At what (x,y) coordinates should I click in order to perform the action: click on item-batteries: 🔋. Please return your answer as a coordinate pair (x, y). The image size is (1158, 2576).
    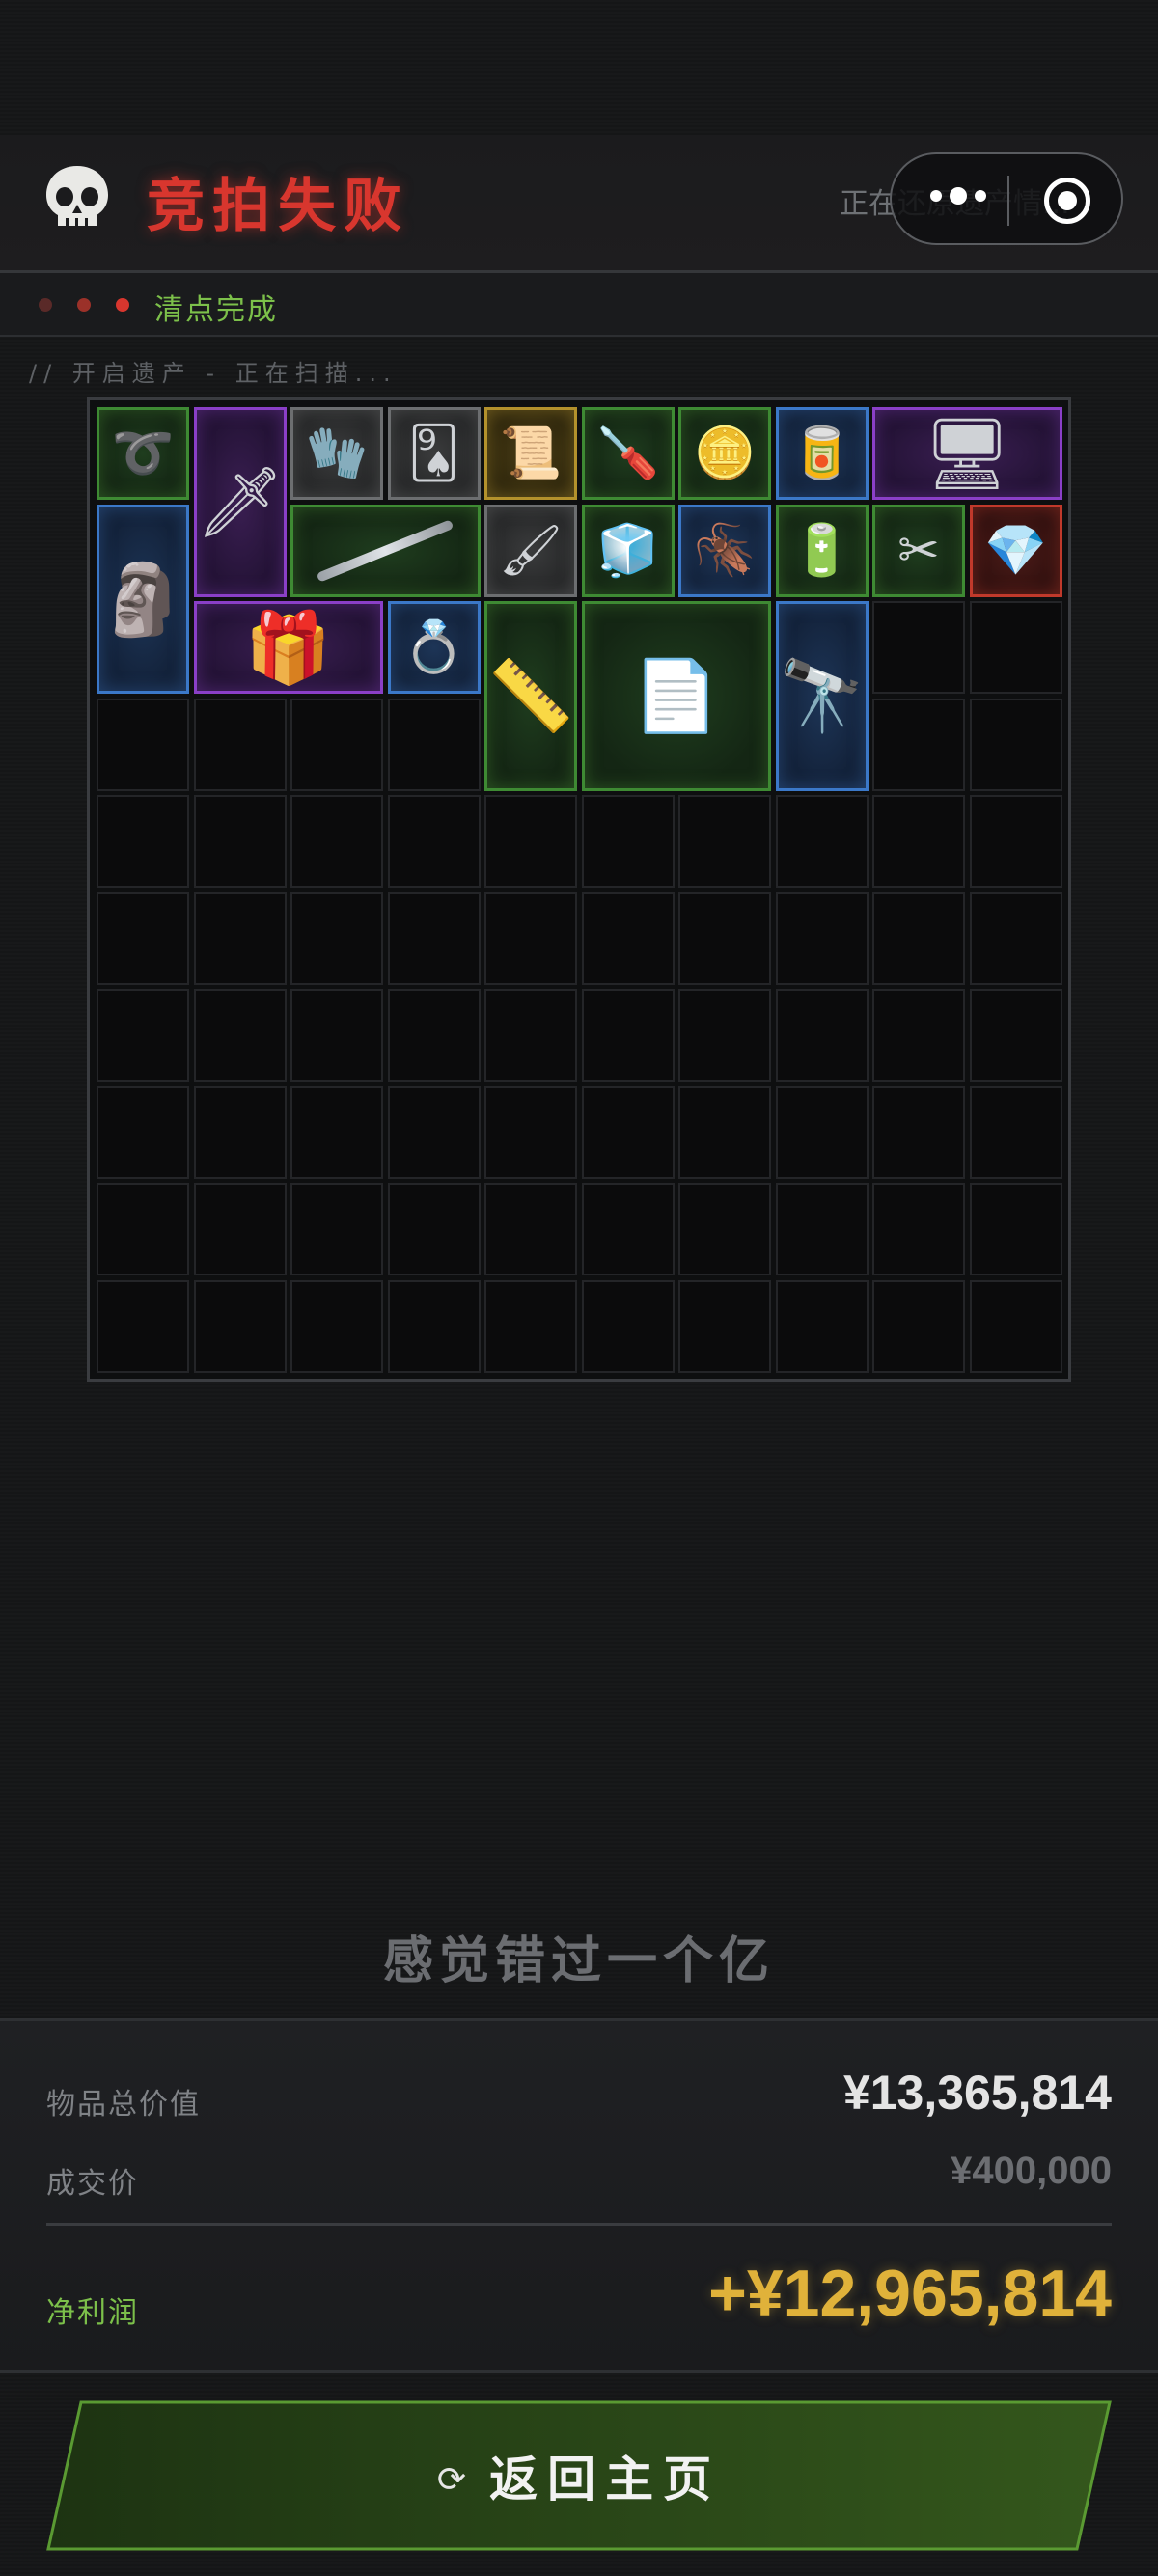
    Looking at the image, I should click on (821, 551).